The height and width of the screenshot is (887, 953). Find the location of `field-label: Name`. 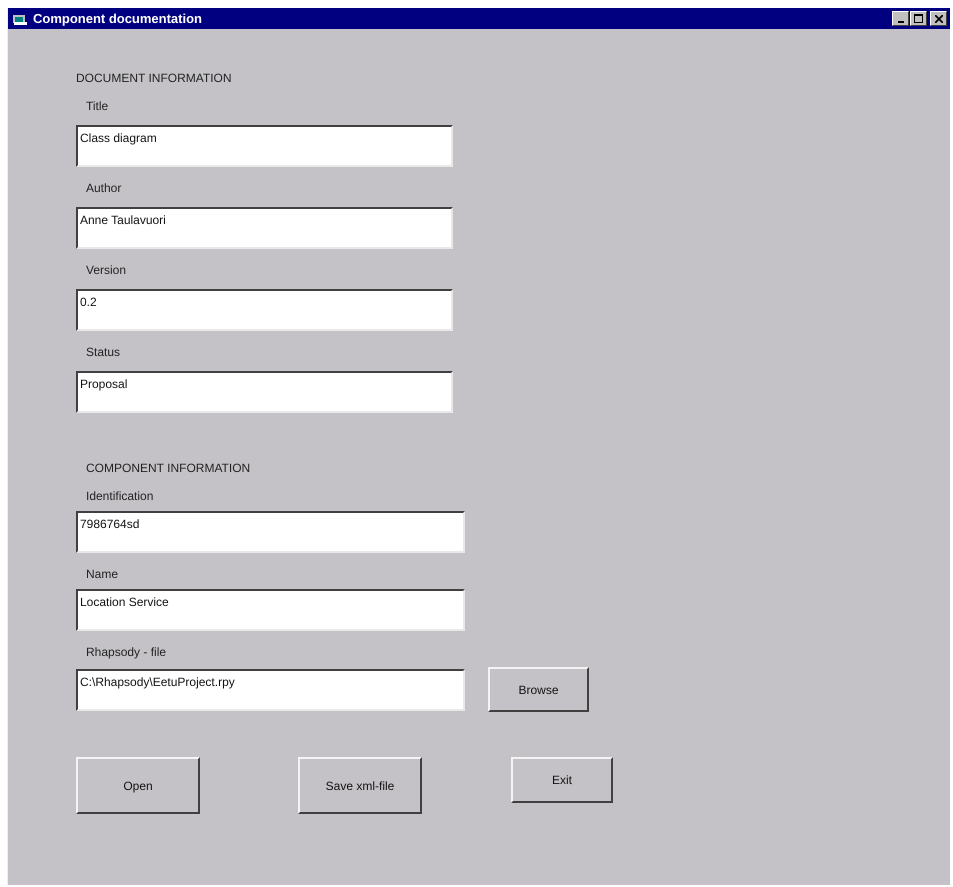

field-label: Name is located at coordinates (103, 574).